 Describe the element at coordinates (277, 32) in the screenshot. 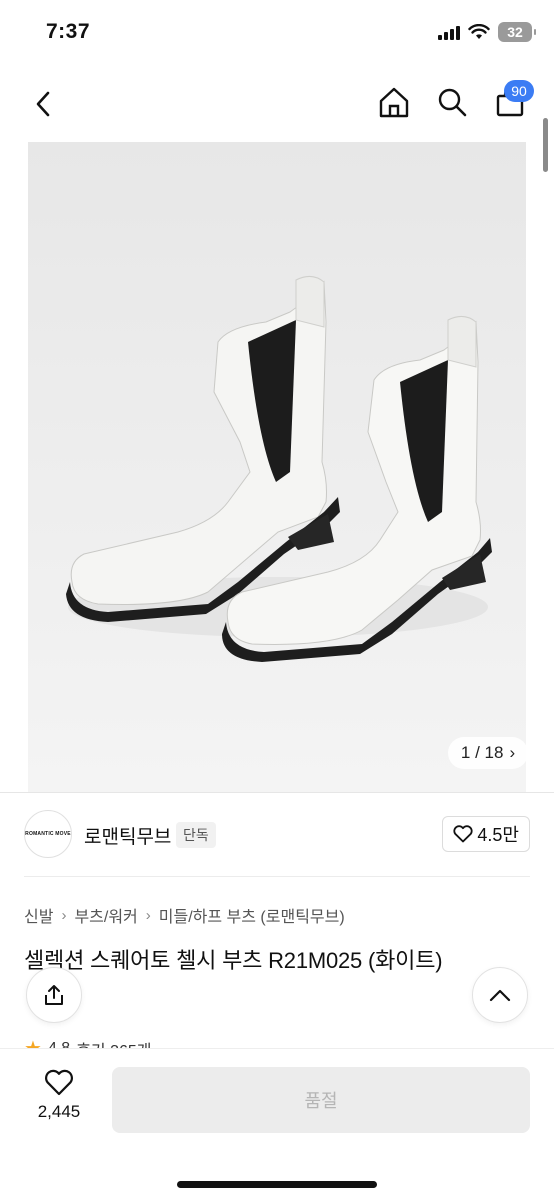

I see `status-bar: 7:37 32` at that location.